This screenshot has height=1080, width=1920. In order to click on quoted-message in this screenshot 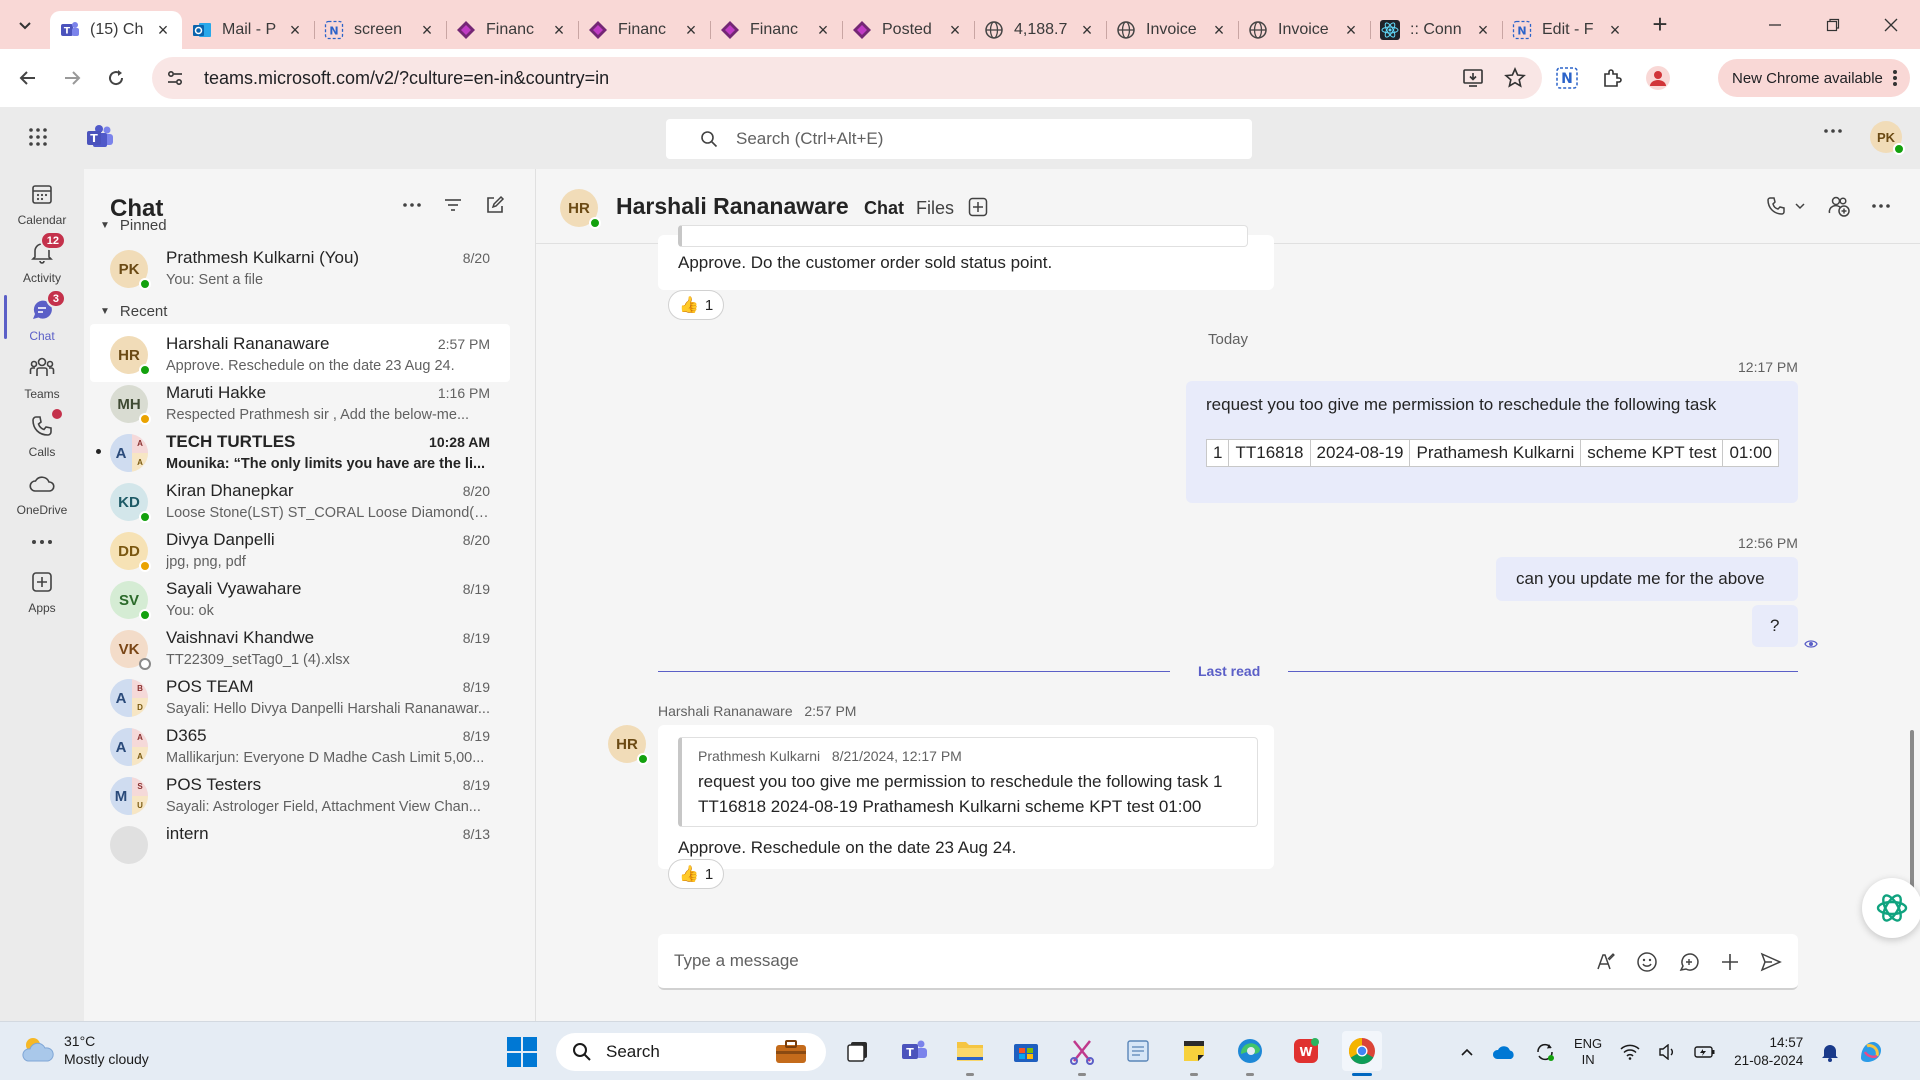, I will do `click(963, 236)`.